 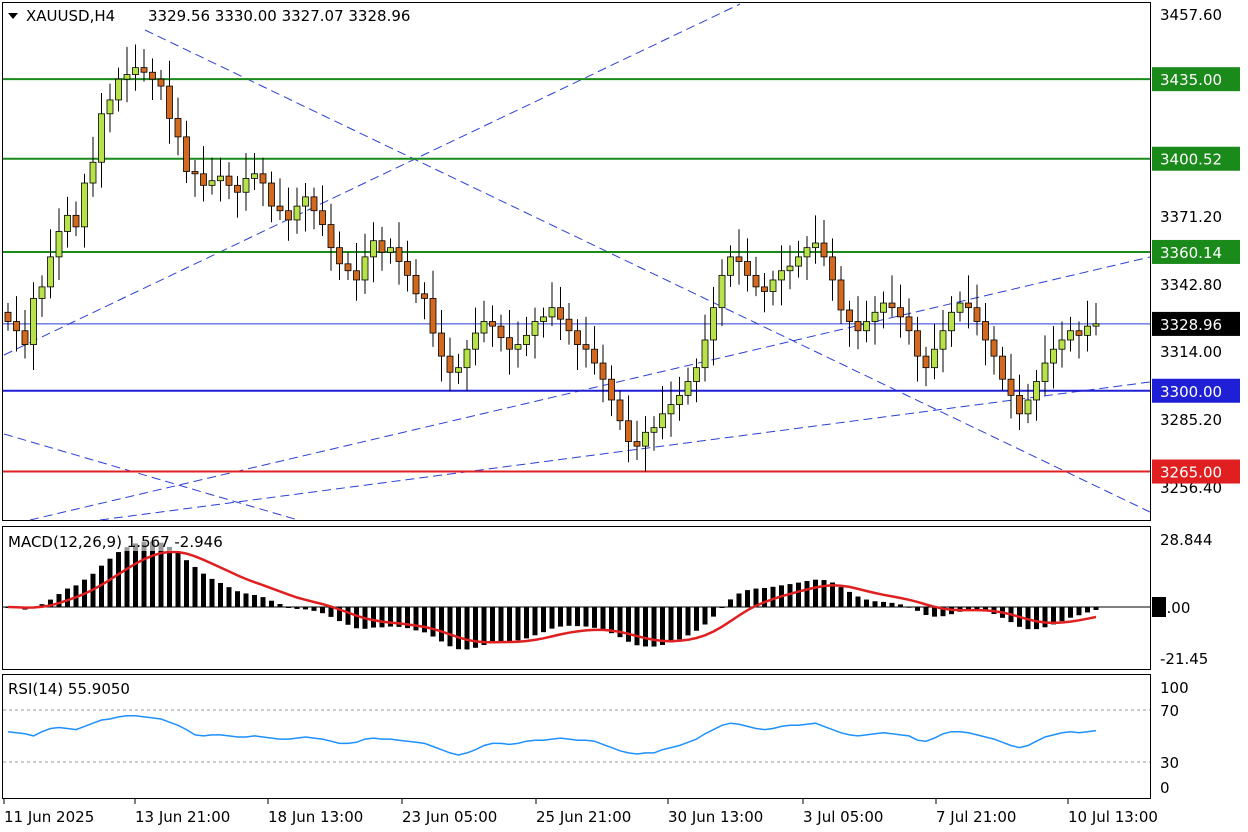 I want to click on time-tick: 18 Jun 13:00, so click(x=315, y=817).